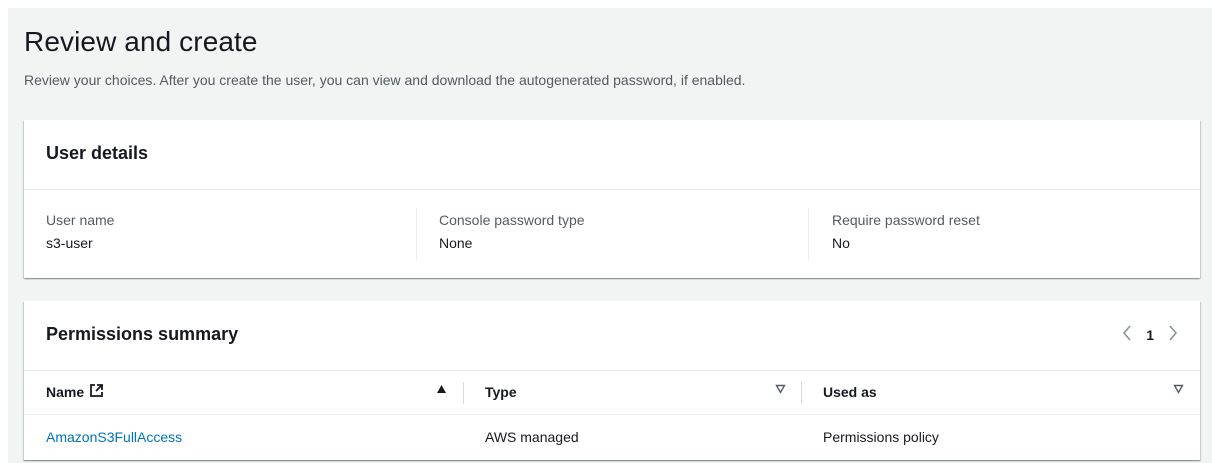 This screenshot has width=1212, height=463. What do you see at coordinates (906, 220) in the screenshot?
I see `require-password-reset-label: Require password reset` at bounding box center [906, 220].